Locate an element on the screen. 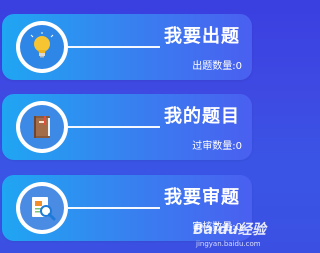 This screenshot has height=253, width=320. lightbulb-icon is located at coordinates (42, 47).